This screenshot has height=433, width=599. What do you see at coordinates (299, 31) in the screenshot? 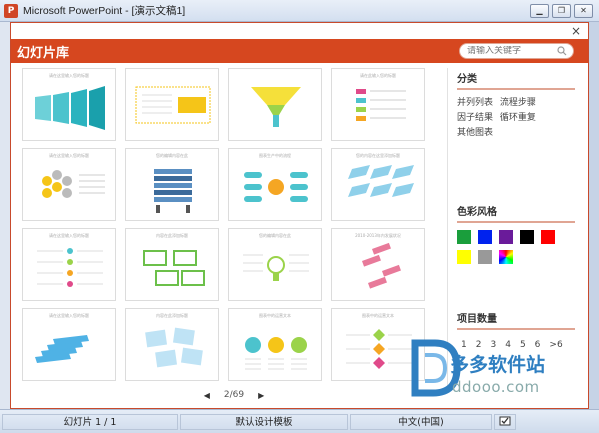
I see `dialog-topbar: ×` at bounding box center [299, 31].